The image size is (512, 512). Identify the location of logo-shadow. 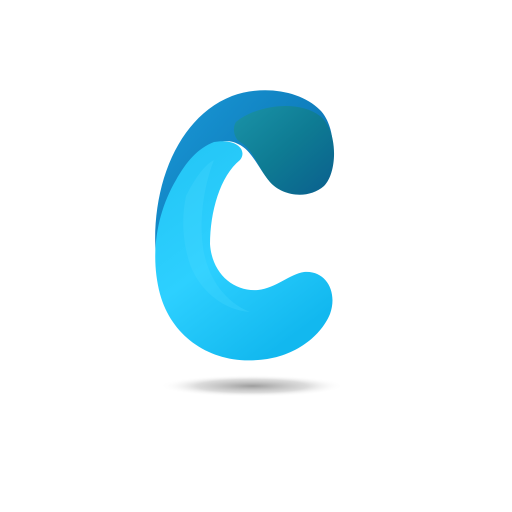
(252, 386).